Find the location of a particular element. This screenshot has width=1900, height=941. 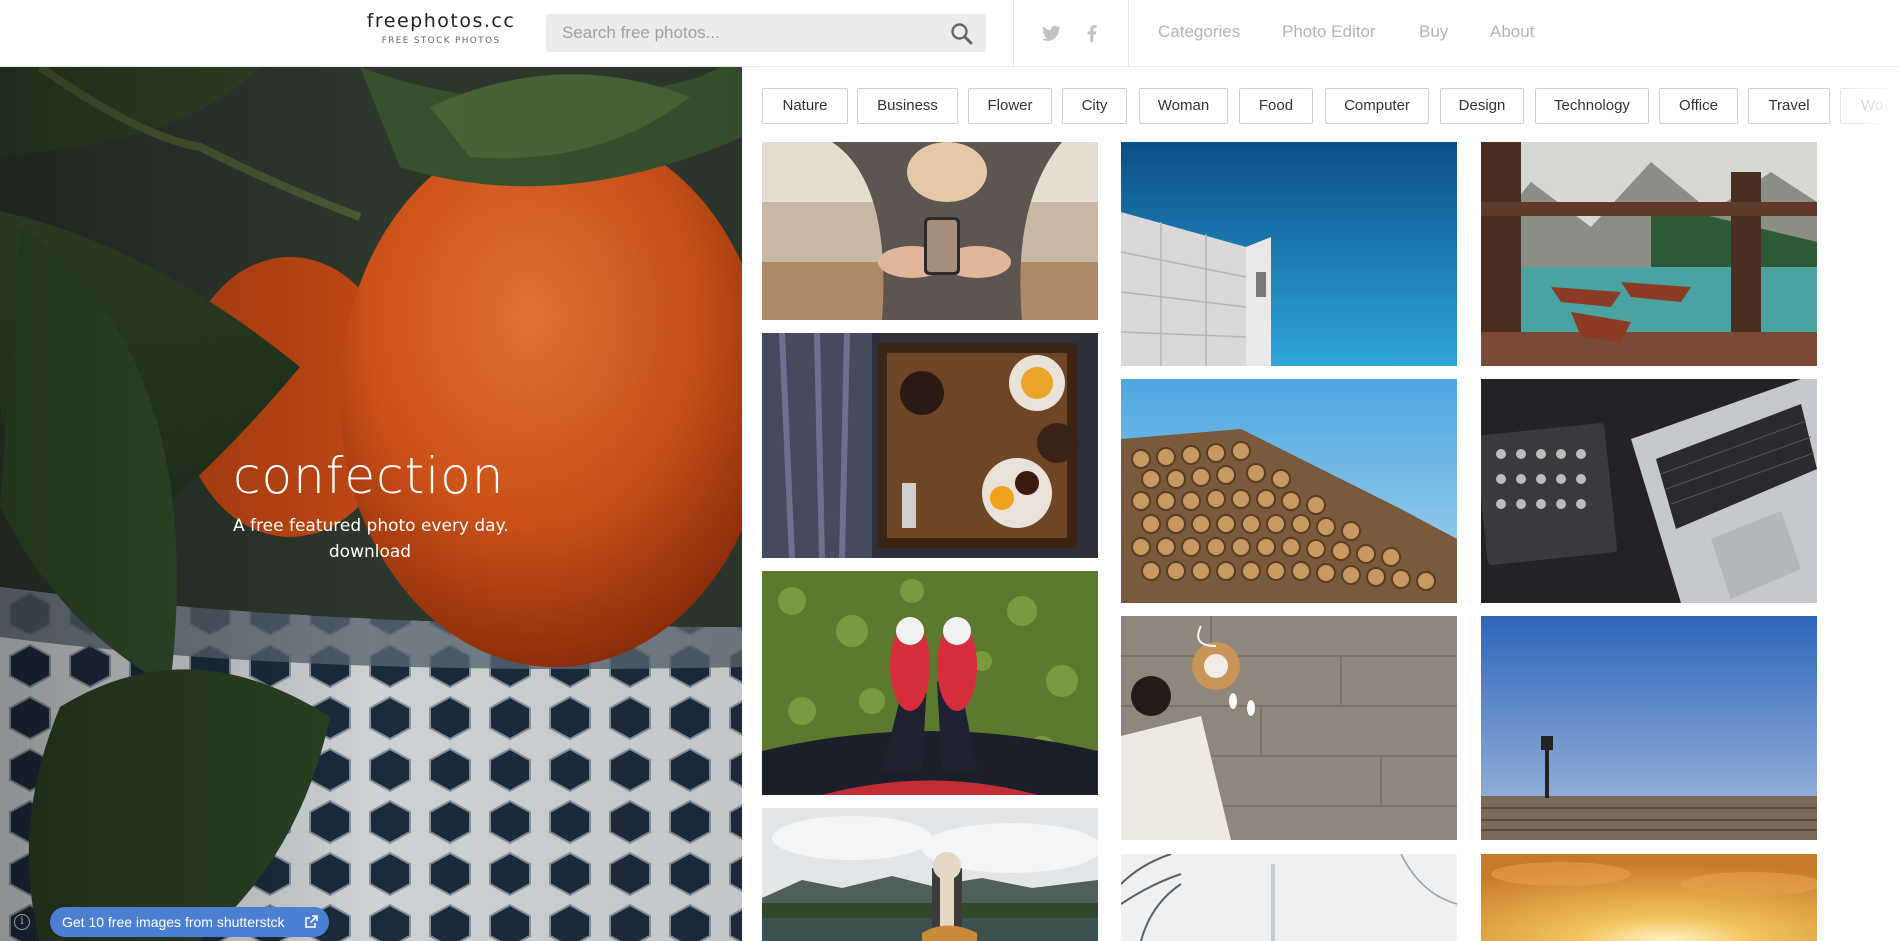

twitter-link is located at coordinates (1051, 33).